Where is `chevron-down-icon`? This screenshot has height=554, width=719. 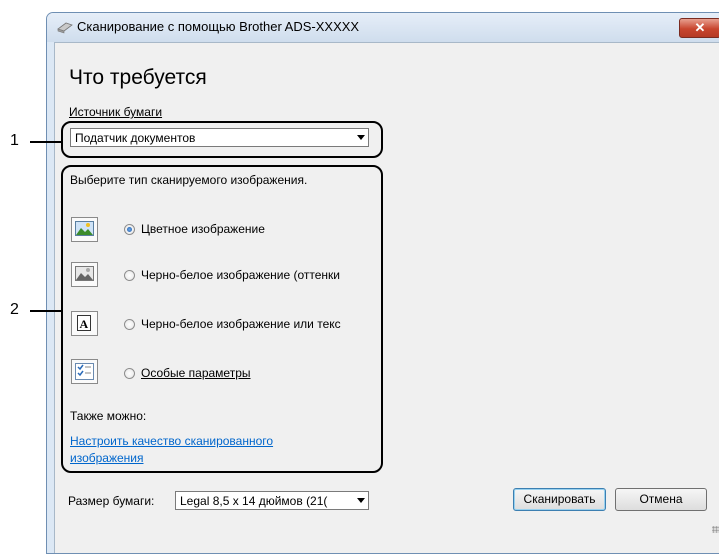 chevron-down-icon is located at coordinates (361, 500).